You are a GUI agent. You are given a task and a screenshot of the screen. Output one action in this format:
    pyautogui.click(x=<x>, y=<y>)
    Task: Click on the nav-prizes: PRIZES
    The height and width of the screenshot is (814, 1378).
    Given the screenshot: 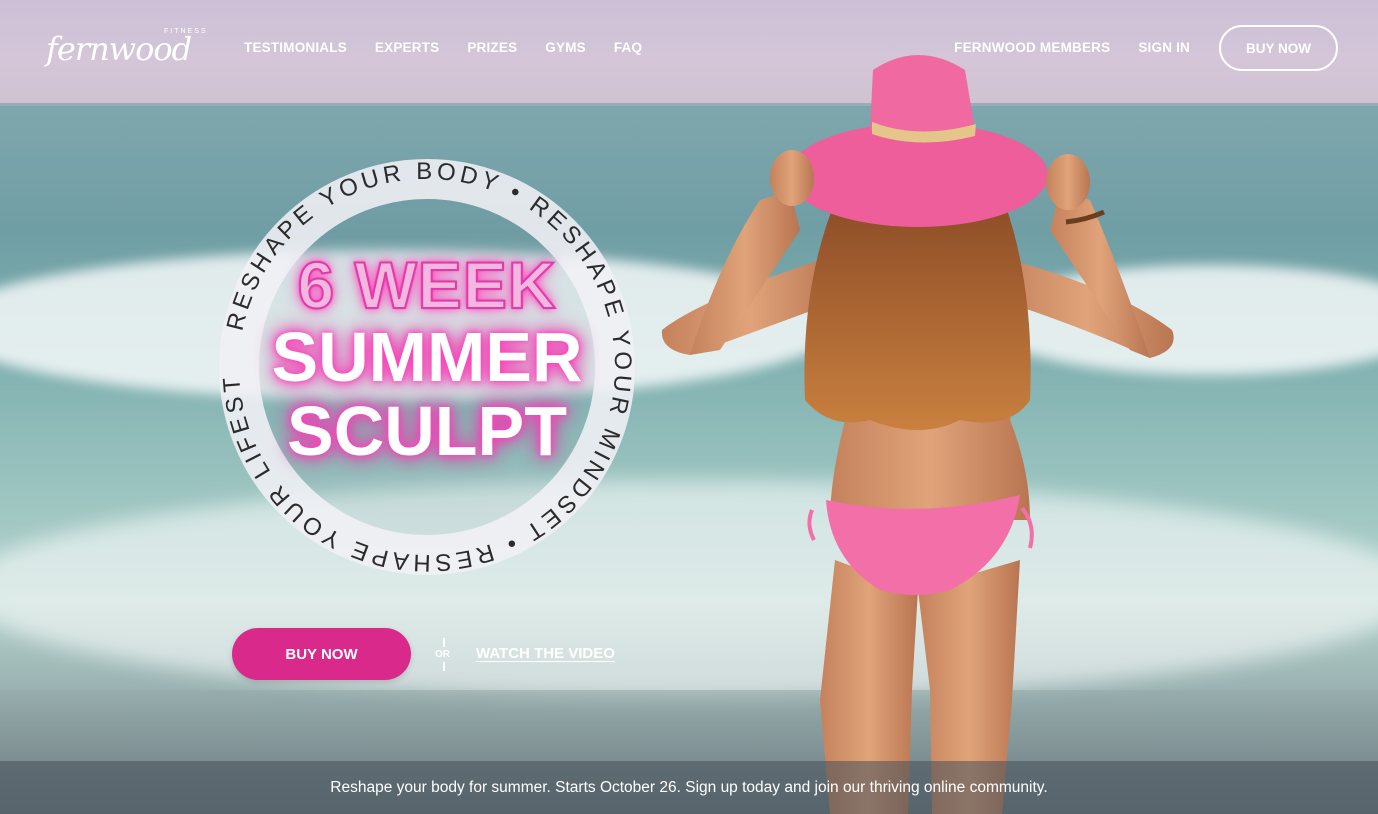 What is the action you would take?
    pyautogui.click(x=492, y=47)
    